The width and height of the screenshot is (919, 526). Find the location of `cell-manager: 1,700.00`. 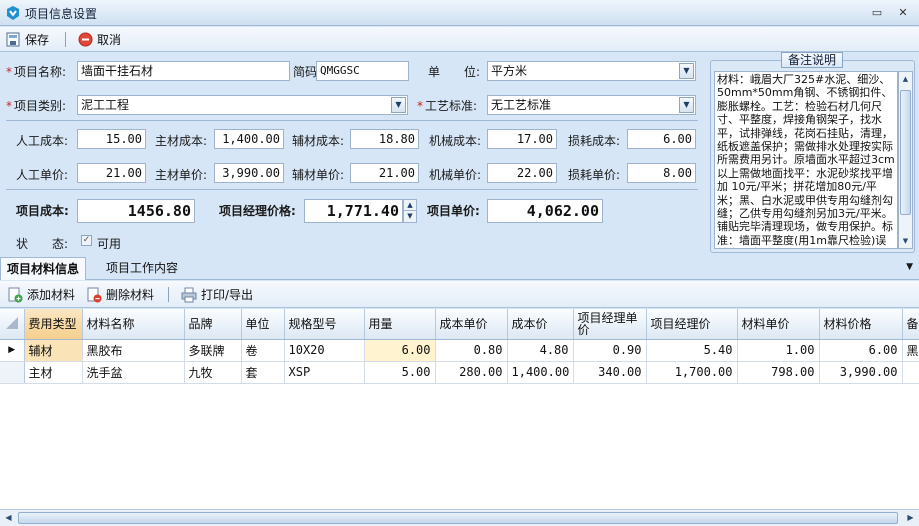

cell-manager: 1,700.00 is located at coordinates (692, 372).